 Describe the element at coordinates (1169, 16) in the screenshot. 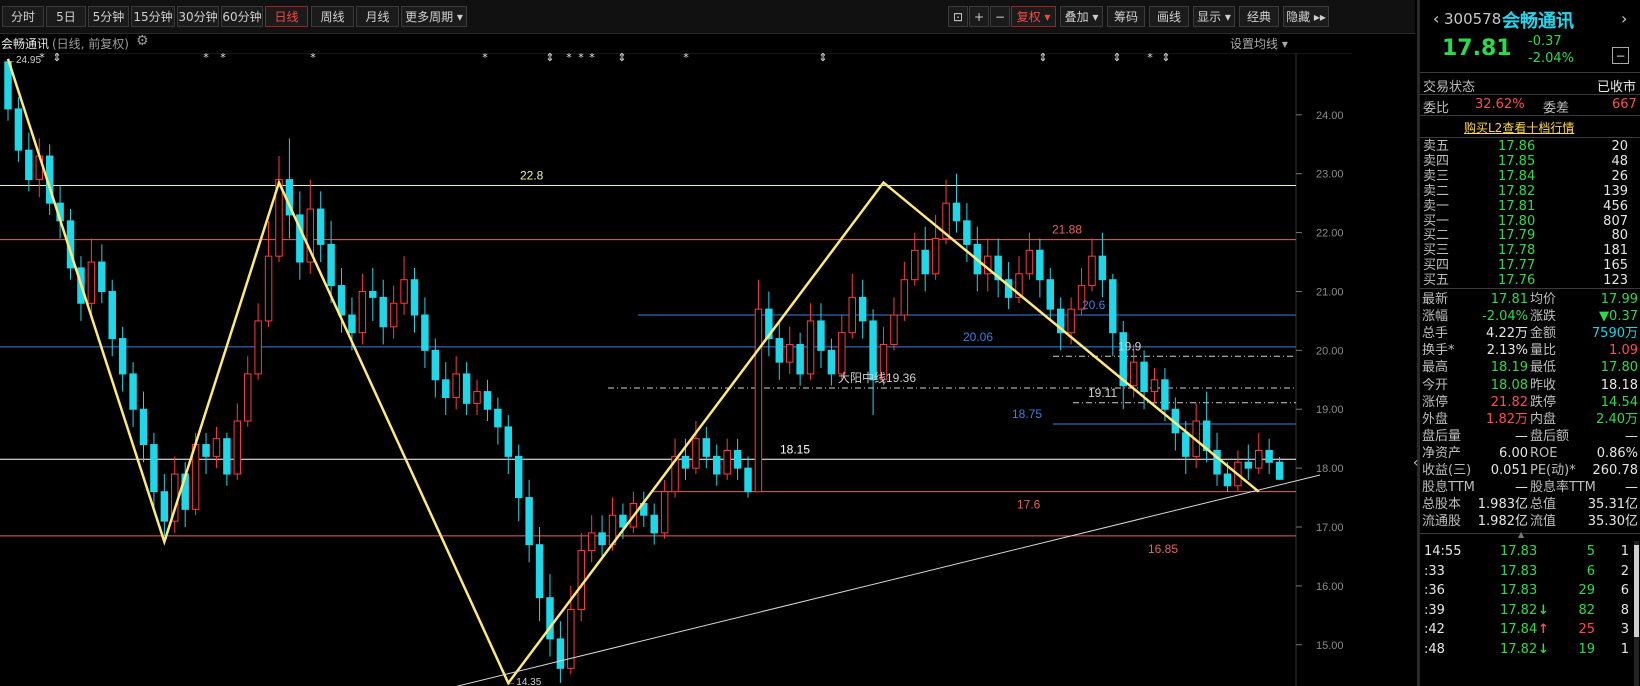

I see `tool-button-3: 画线` at that location.